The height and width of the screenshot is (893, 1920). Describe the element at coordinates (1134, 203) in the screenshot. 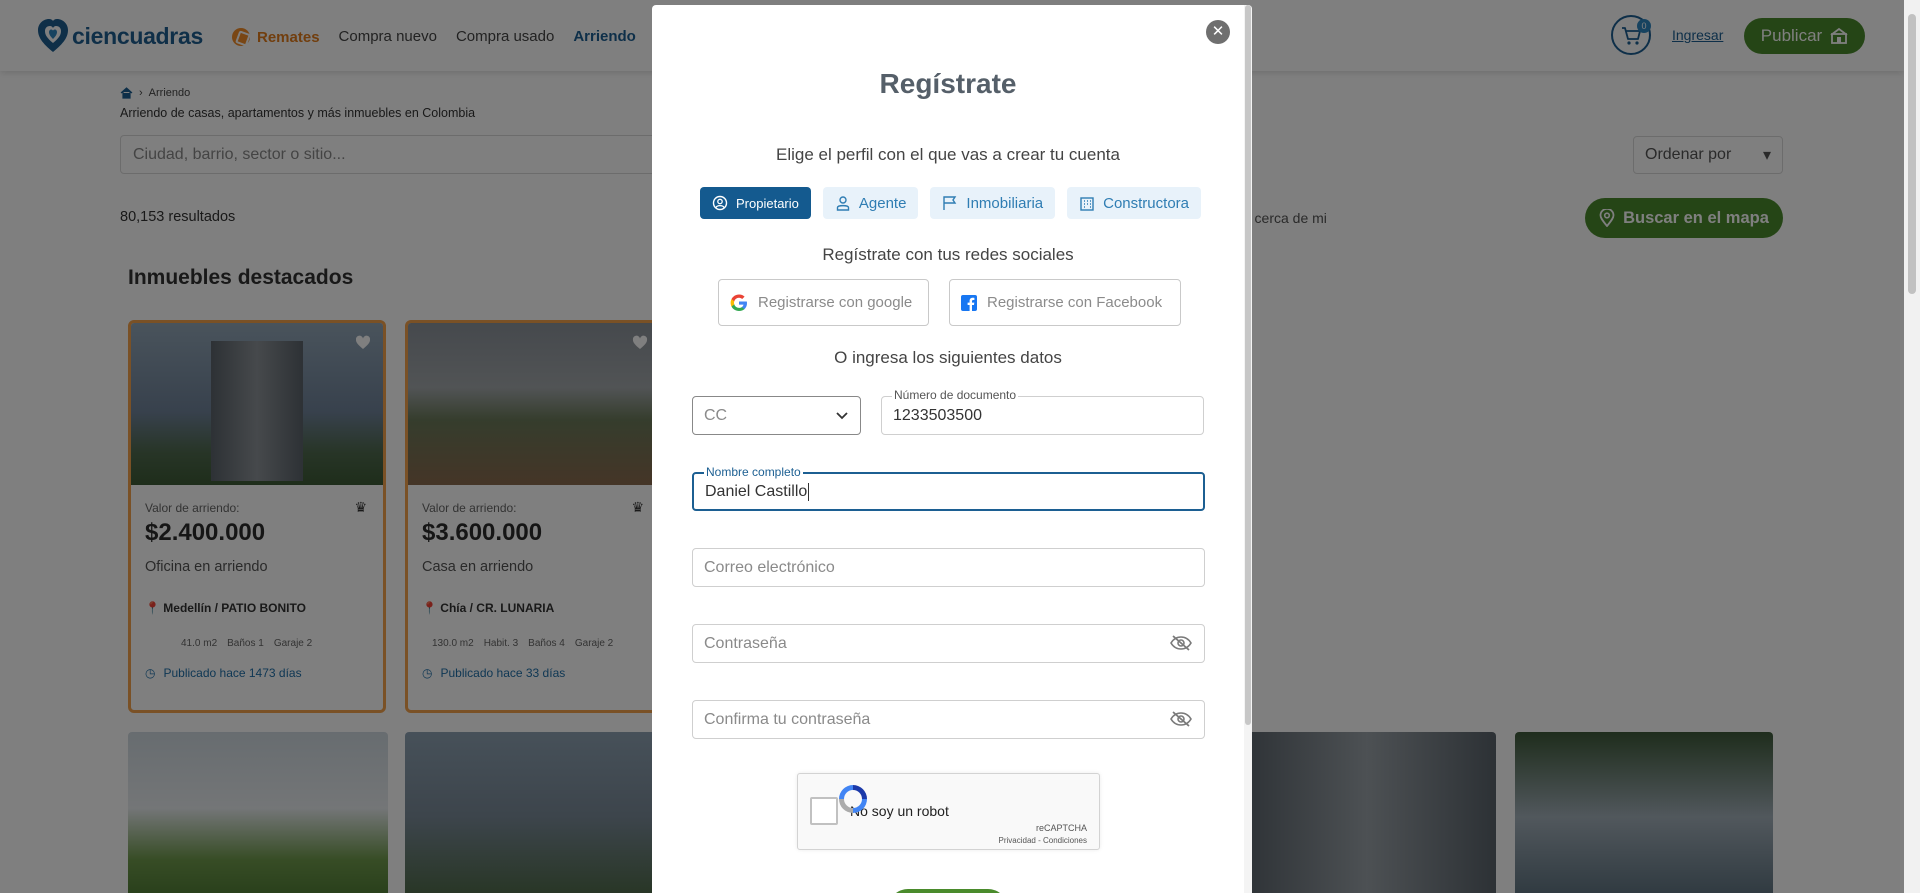

I see `profile-tab-constructora: Constructora` at that location.